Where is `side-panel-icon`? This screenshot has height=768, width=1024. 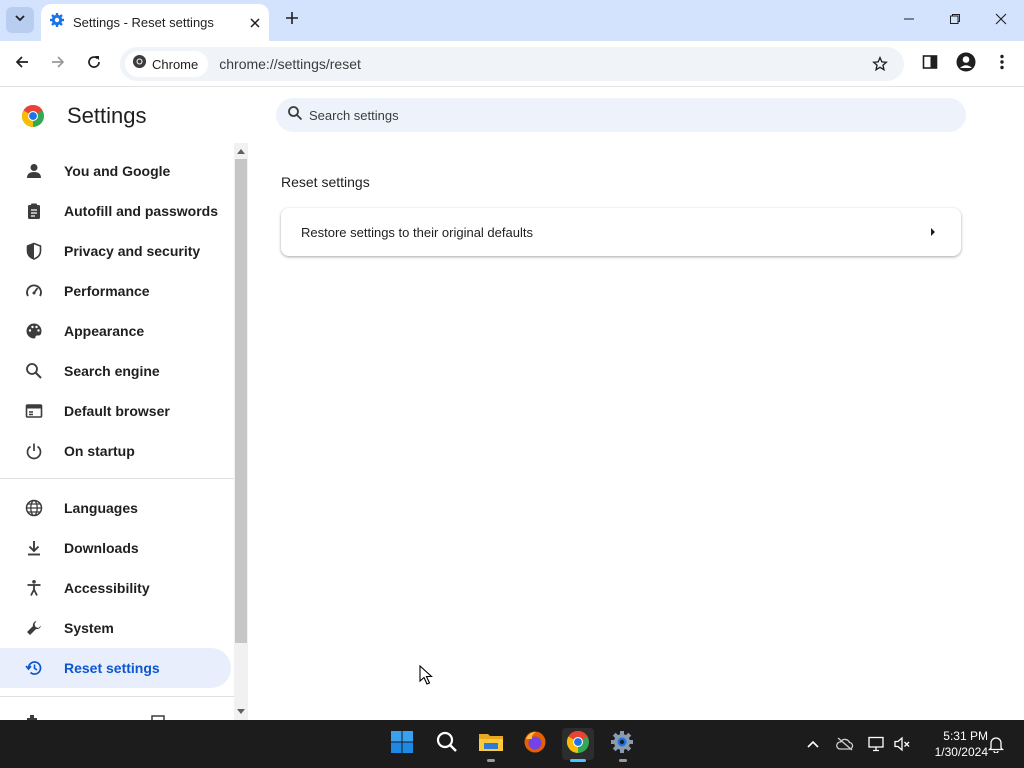
side-panel-icon is located at coordinates (930, 64).